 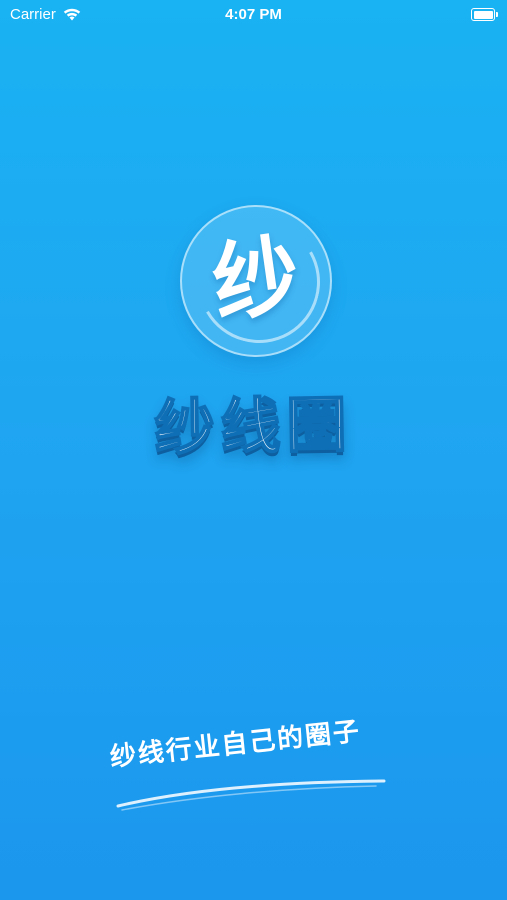 I want to click on app-logo: 纱, so click(x=256, y=281).